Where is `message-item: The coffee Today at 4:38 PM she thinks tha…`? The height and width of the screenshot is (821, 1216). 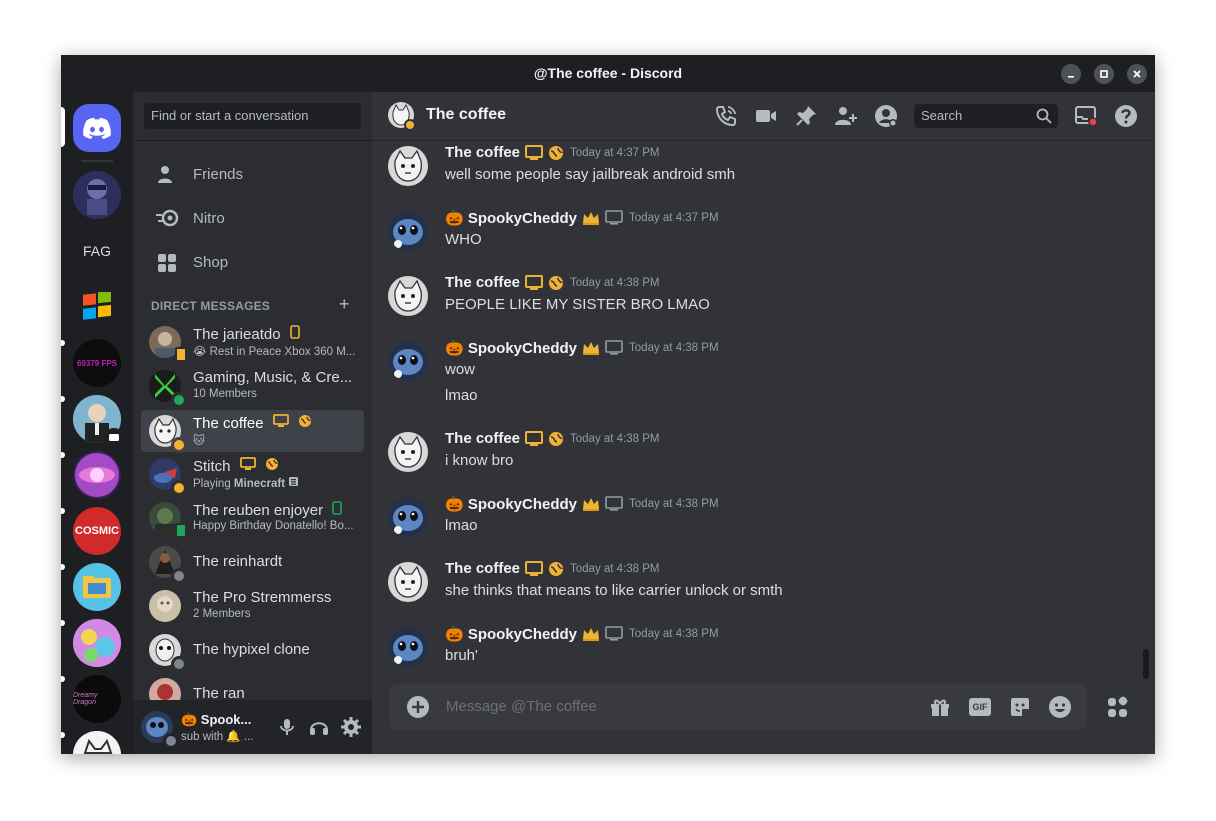 message-item: The coffee Today at 4:38 PM she thinks tha… is located at coordinates (752, 576).